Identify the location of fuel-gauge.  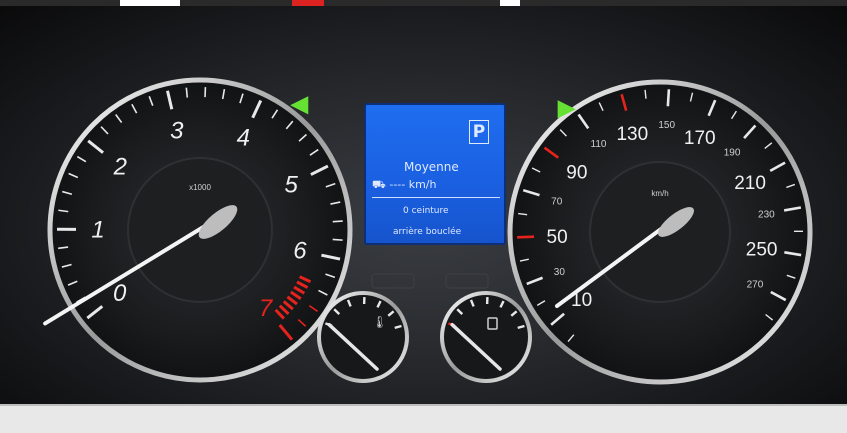
(486, 337).